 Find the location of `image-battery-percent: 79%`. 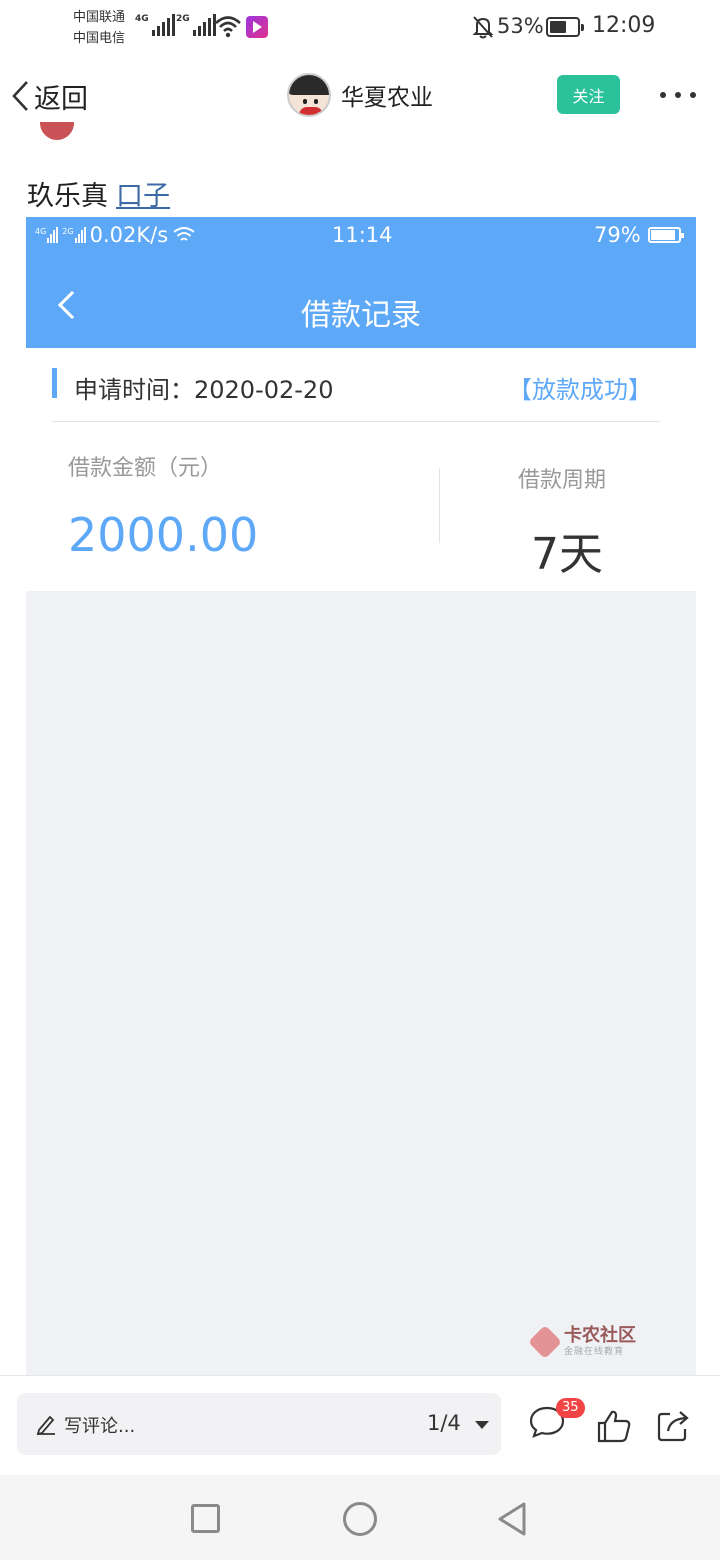

image-battery-percent: 79% is located at coordinates (617, 235).